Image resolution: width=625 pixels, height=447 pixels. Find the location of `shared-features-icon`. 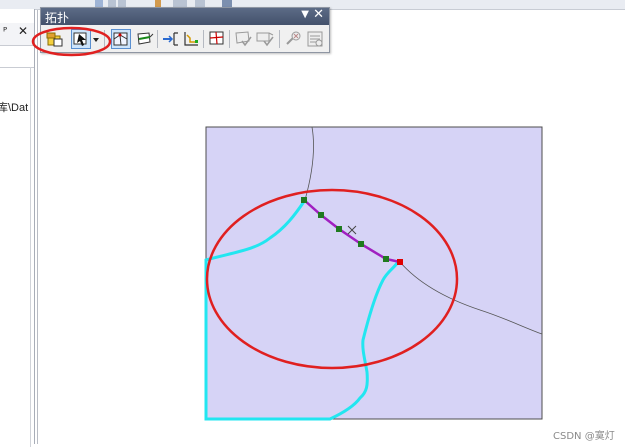

shared-features-icon is located at coordinates (145, 38).